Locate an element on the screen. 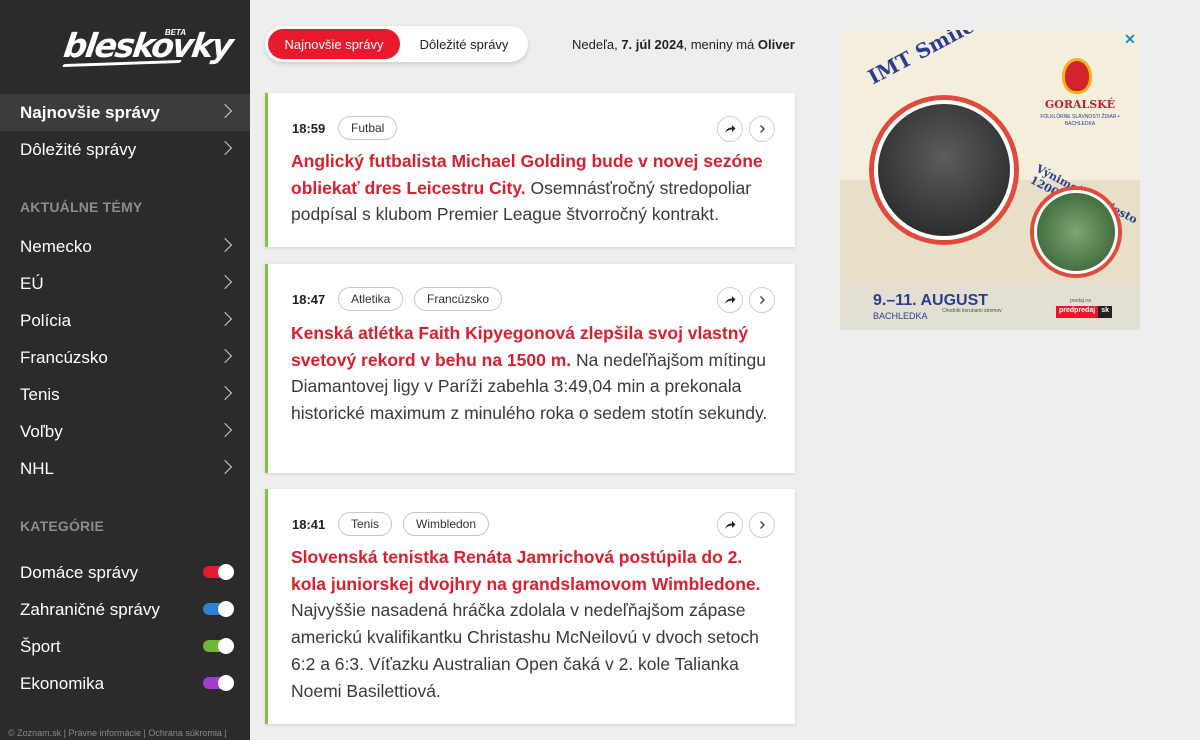 This screenshot has width=1200, height=740. ad-seller-logo: predpredaj sk is located at coordinates (1084, 312).